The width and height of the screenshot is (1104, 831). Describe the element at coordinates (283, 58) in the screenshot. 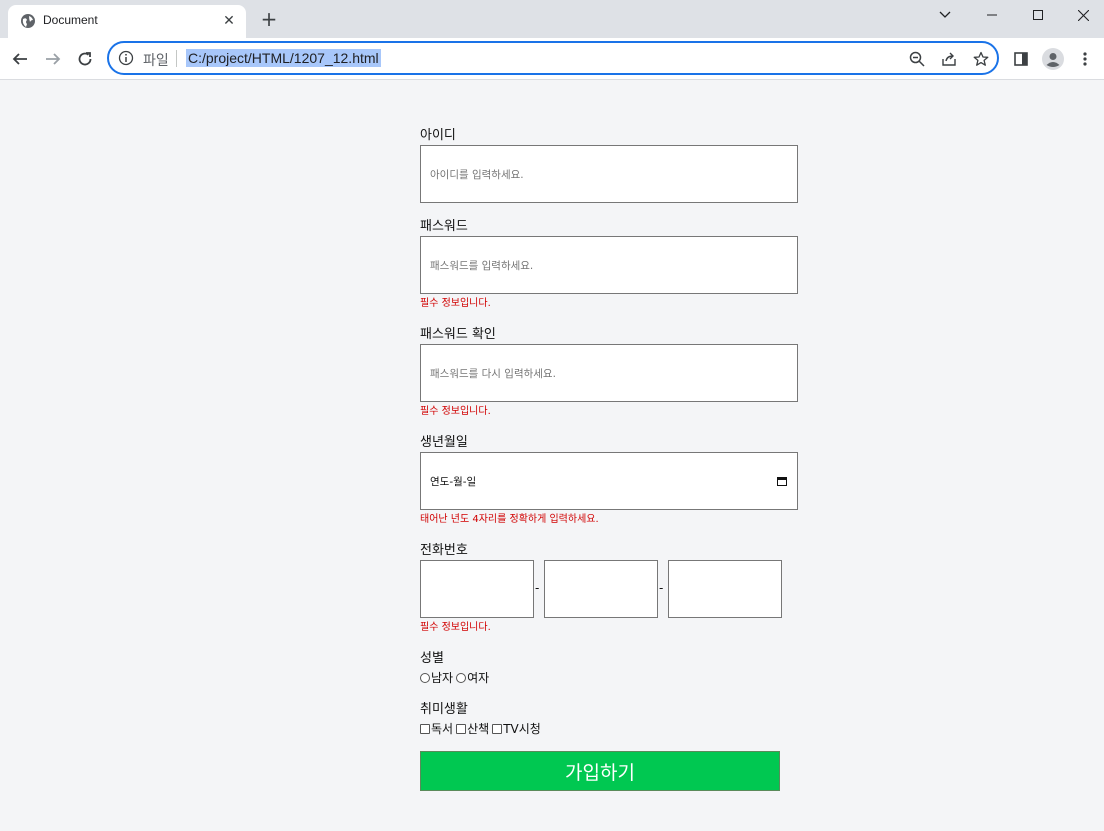

I see `url-text: C:/project/HTML/1207_12.html` at that location.